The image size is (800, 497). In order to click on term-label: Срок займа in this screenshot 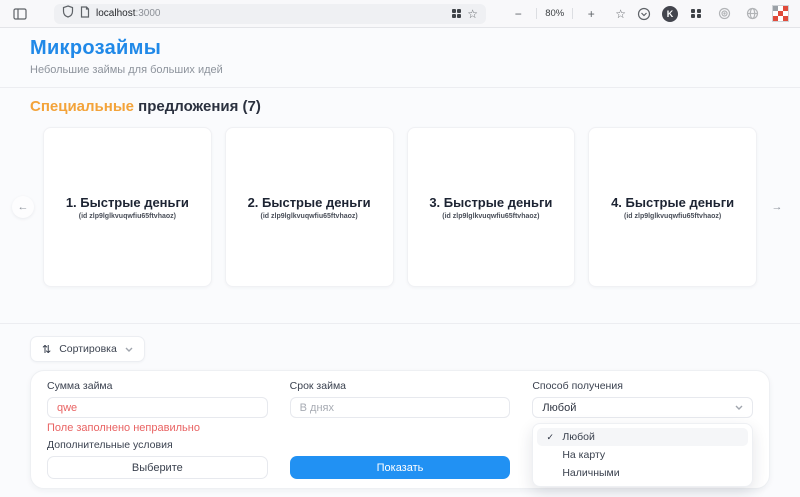, I will do `click(318, 386)`.